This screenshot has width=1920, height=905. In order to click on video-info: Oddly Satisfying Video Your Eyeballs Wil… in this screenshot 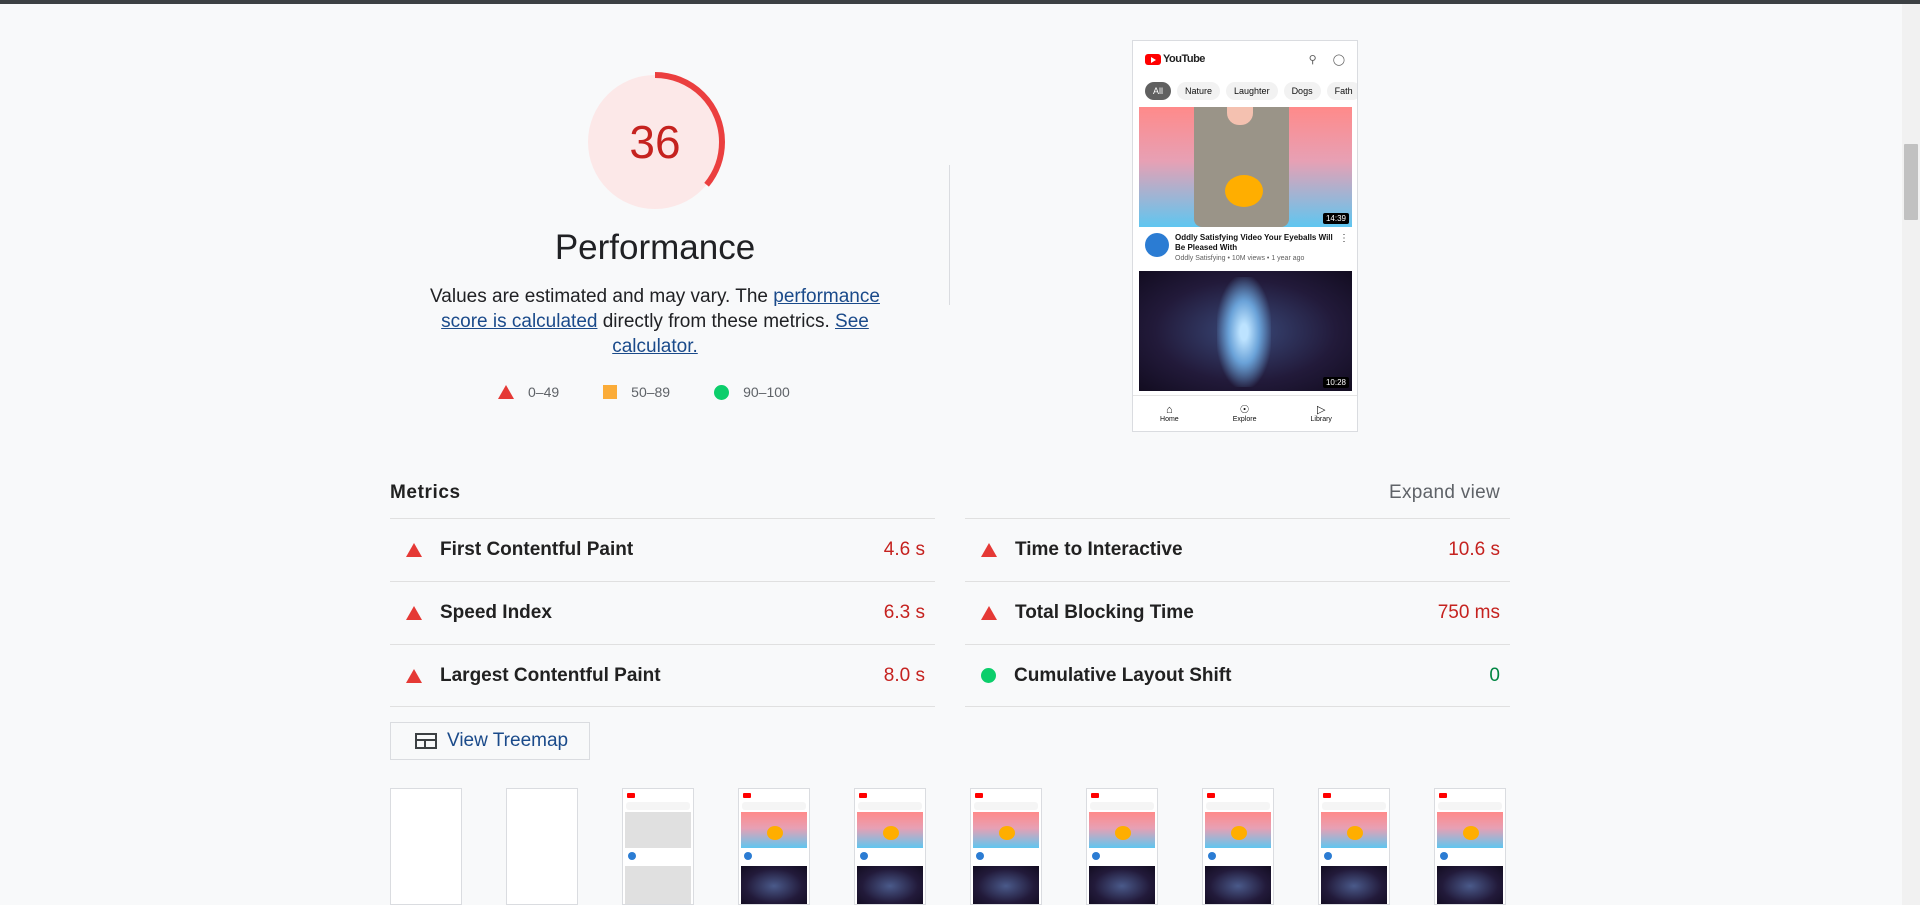, I will do `click(1245, 249)`.